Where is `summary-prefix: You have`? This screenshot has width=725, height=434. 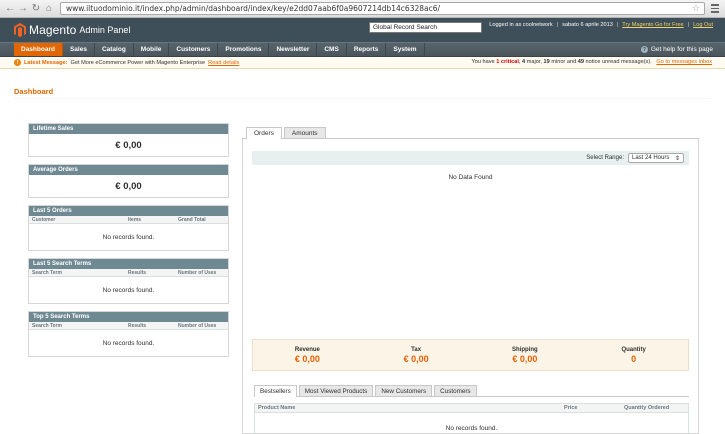 summary-prefix: You have is located at coordinates (483, 62).